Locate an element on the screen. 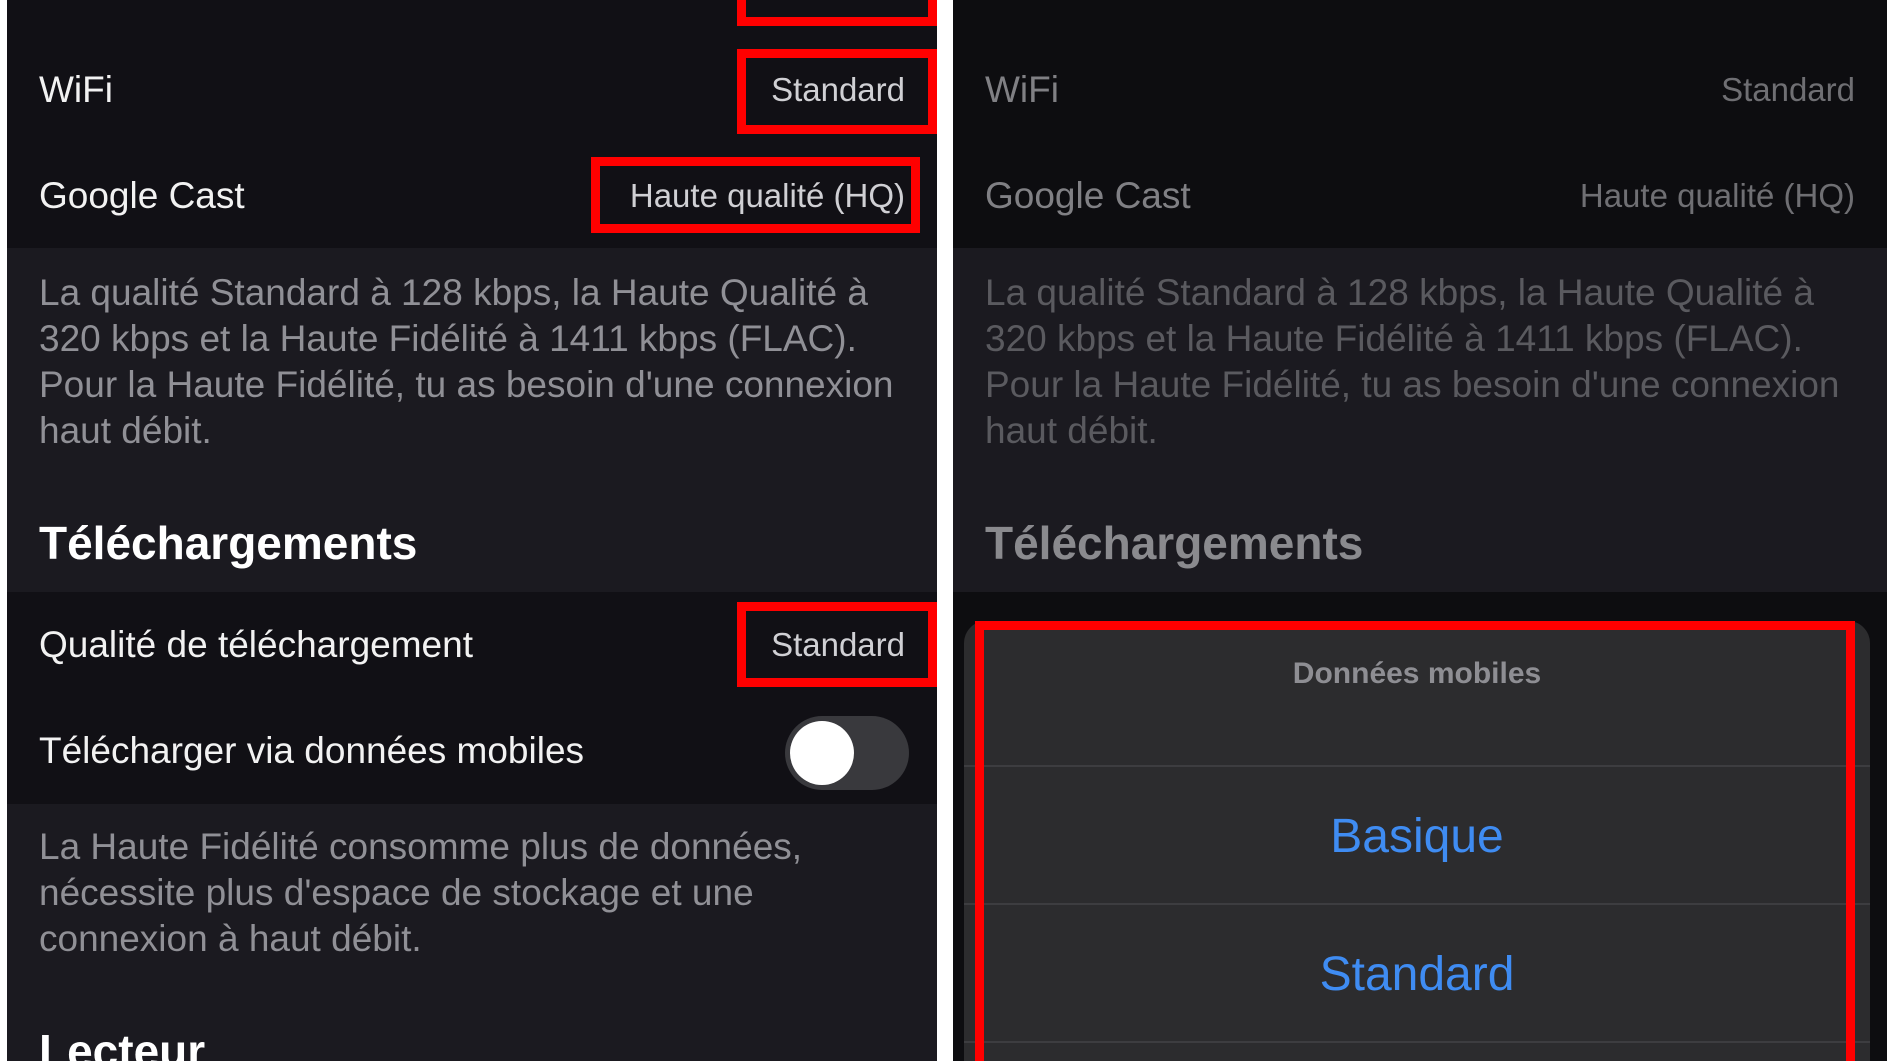 The image size is (1887, 1061). highlight-box-download-quality is located at coordinates (837, 644).